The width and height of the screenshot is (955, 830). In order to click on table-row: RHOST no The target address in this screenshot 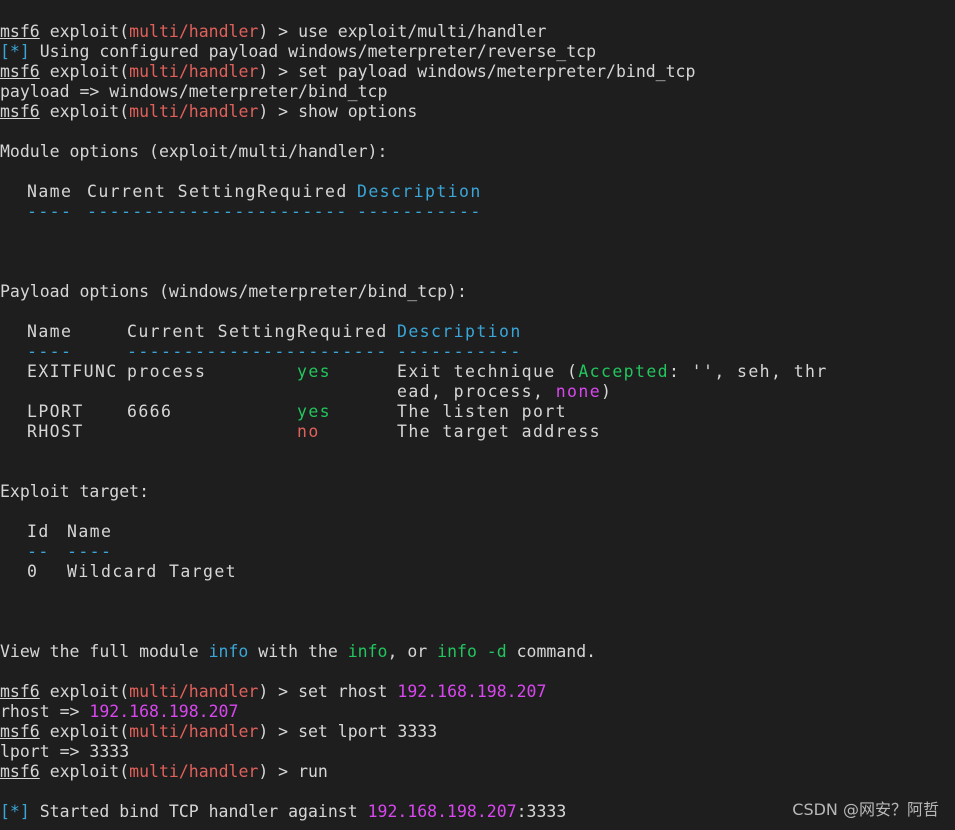, I will do `click(314, 431)`.